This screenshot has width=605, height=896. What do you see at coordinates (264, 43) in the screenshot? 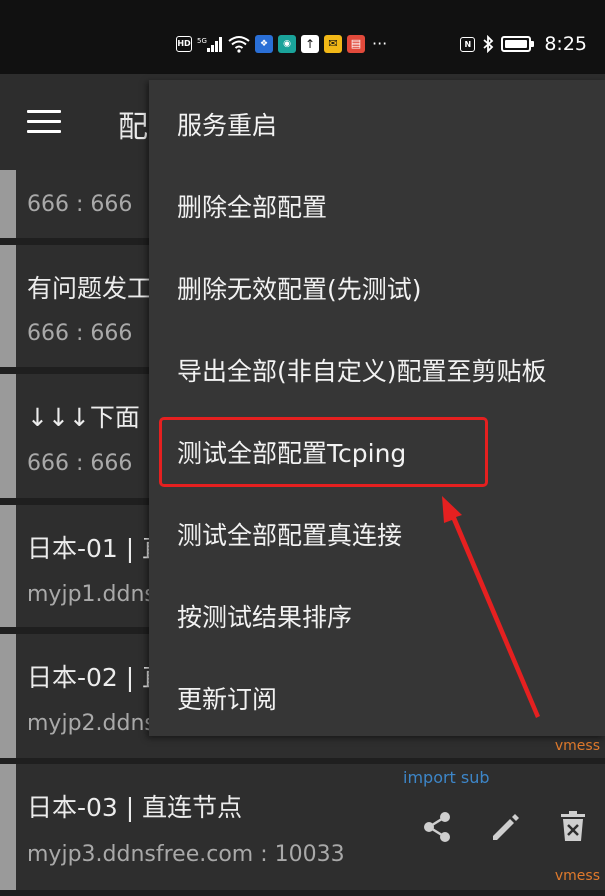
I see `app-notification-icon: ❖` at bounding box center [264, 43].